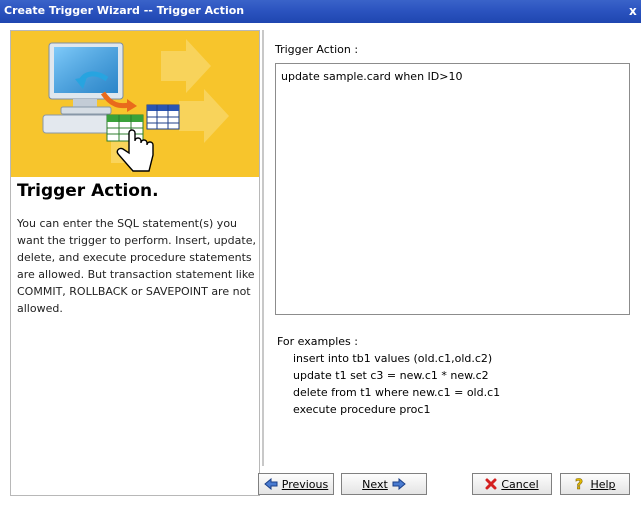  Describe the element at coordinates (397, 392) in the screenshot. I see `example-line: delete from t1 where new.c1 = old.c1` at that location.